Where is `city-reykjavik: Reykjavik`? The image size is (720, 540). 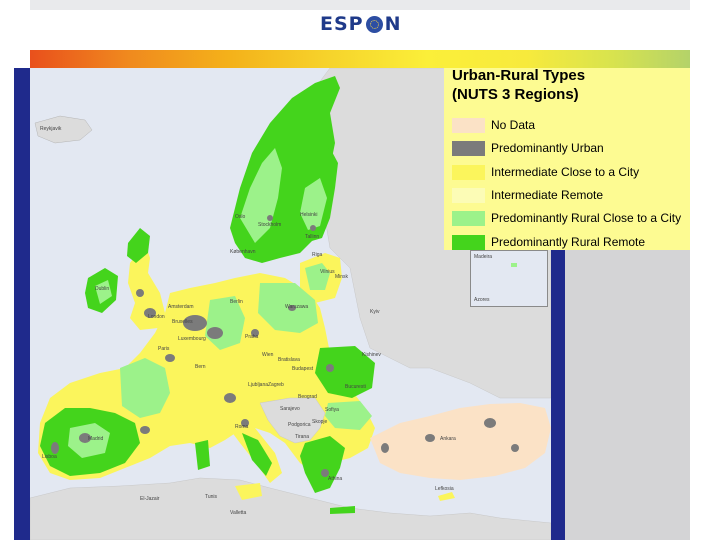 city-reykjavik: Reykjavik is located at coordinates (51, 129).